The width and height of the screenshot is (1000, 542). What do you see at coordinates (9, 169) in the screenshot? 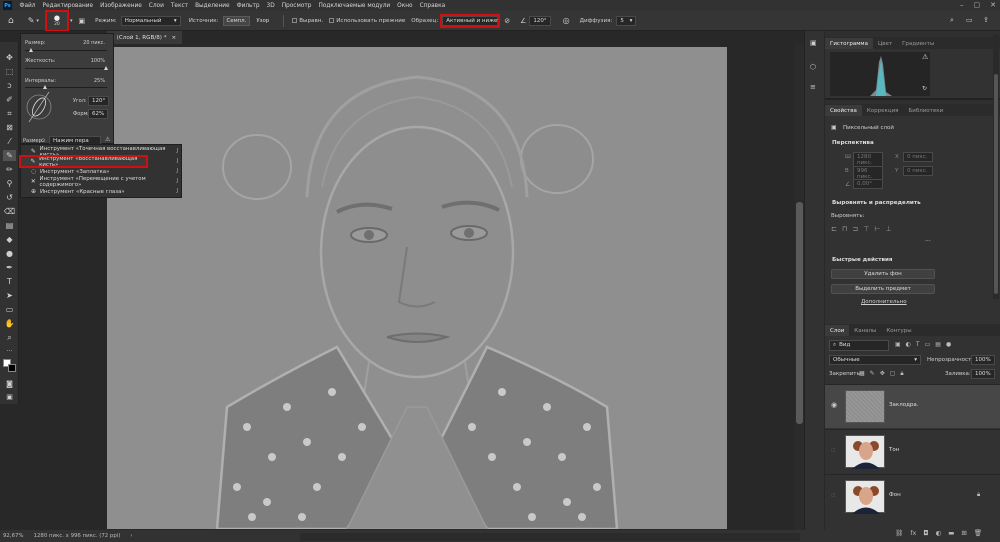
I see `brush-tool-icon: ✏` at bounding box center [9, 169].